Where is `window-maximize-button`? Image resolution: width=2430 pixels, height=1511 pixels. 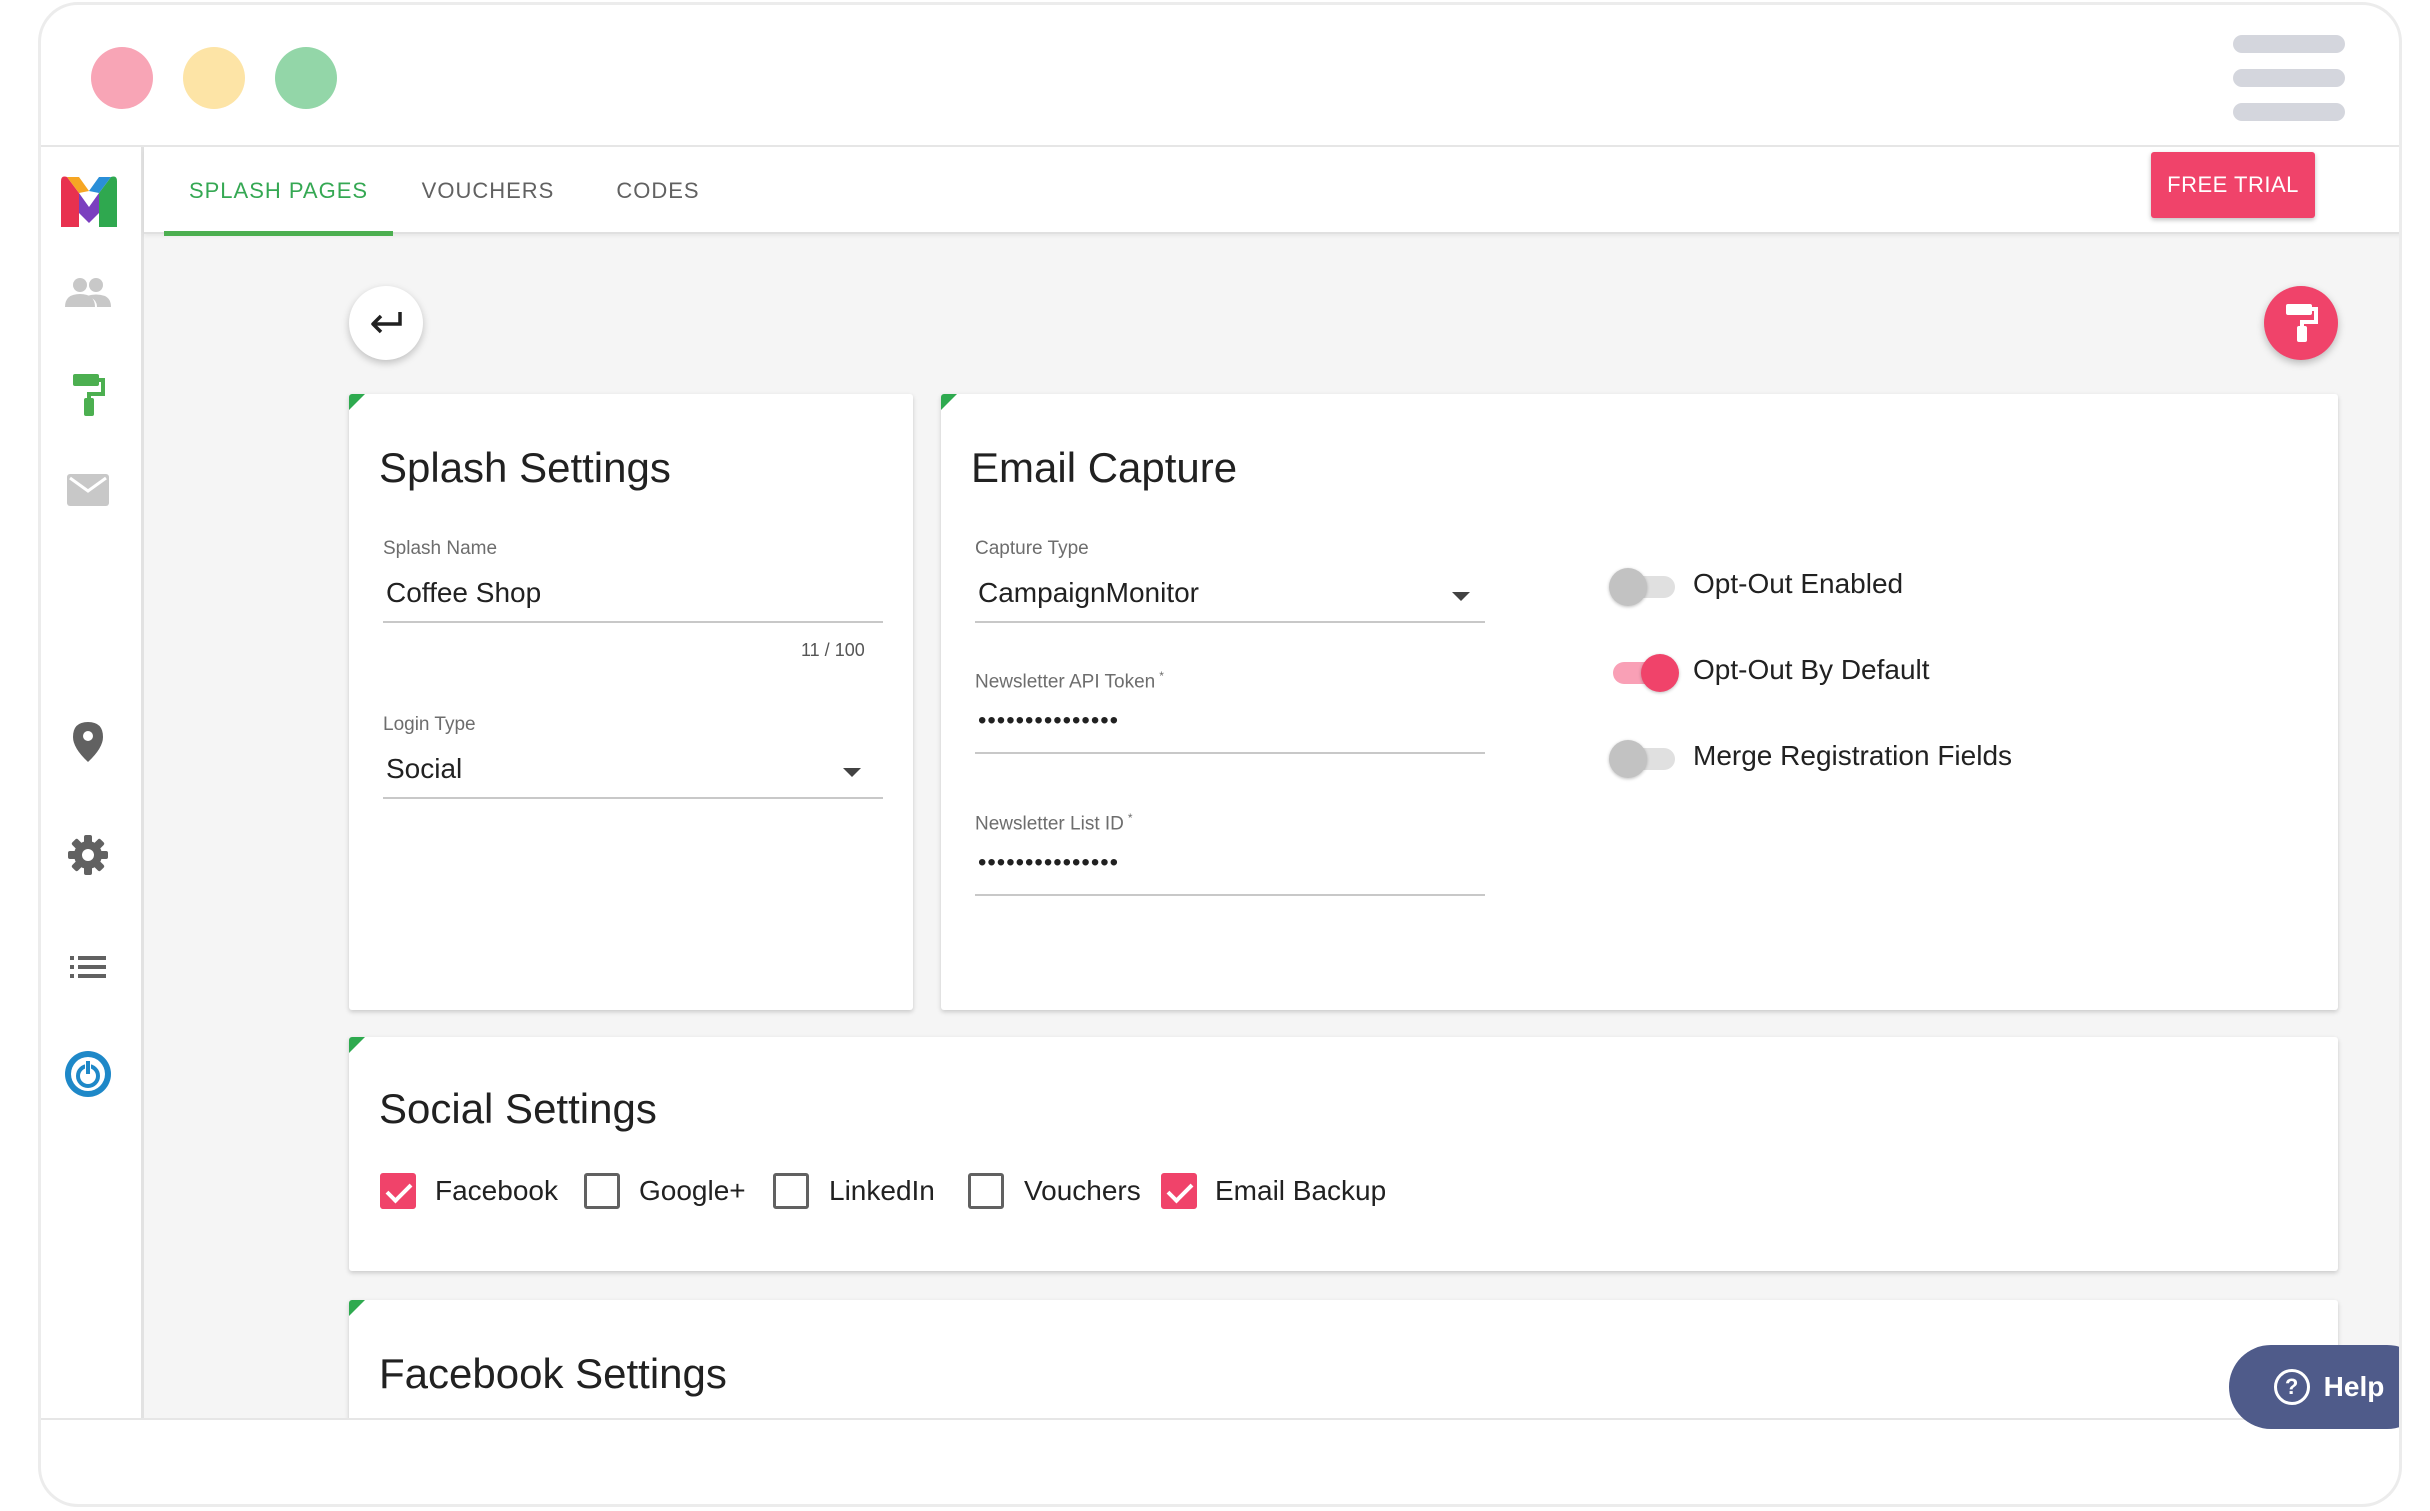 window-maximize-button is located at coordinates (306, 78).